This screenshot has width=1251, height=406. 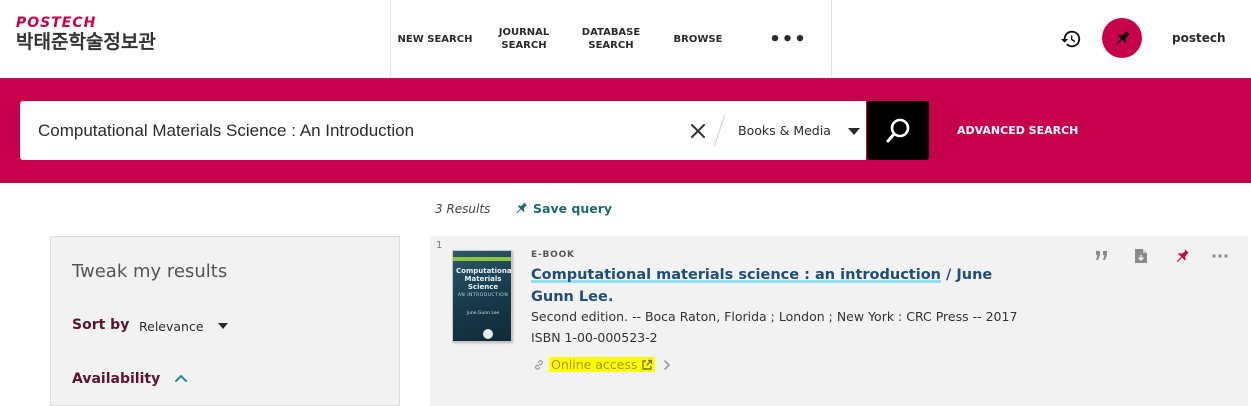 What do you see at coordinates (553, 255) in the screenshot?
I see `resource-type: E-BOOK` at bounding box center [553, 255].